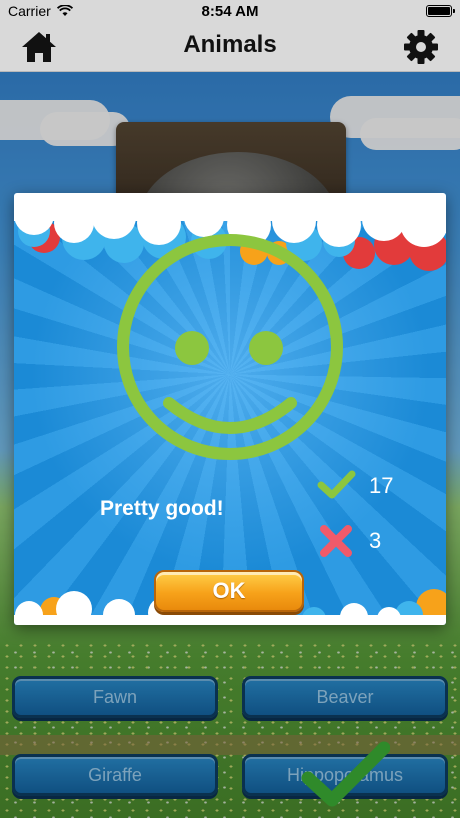 The image size is (460, 818). I want to click on correct-answer-check-icon, so click(345, 774).